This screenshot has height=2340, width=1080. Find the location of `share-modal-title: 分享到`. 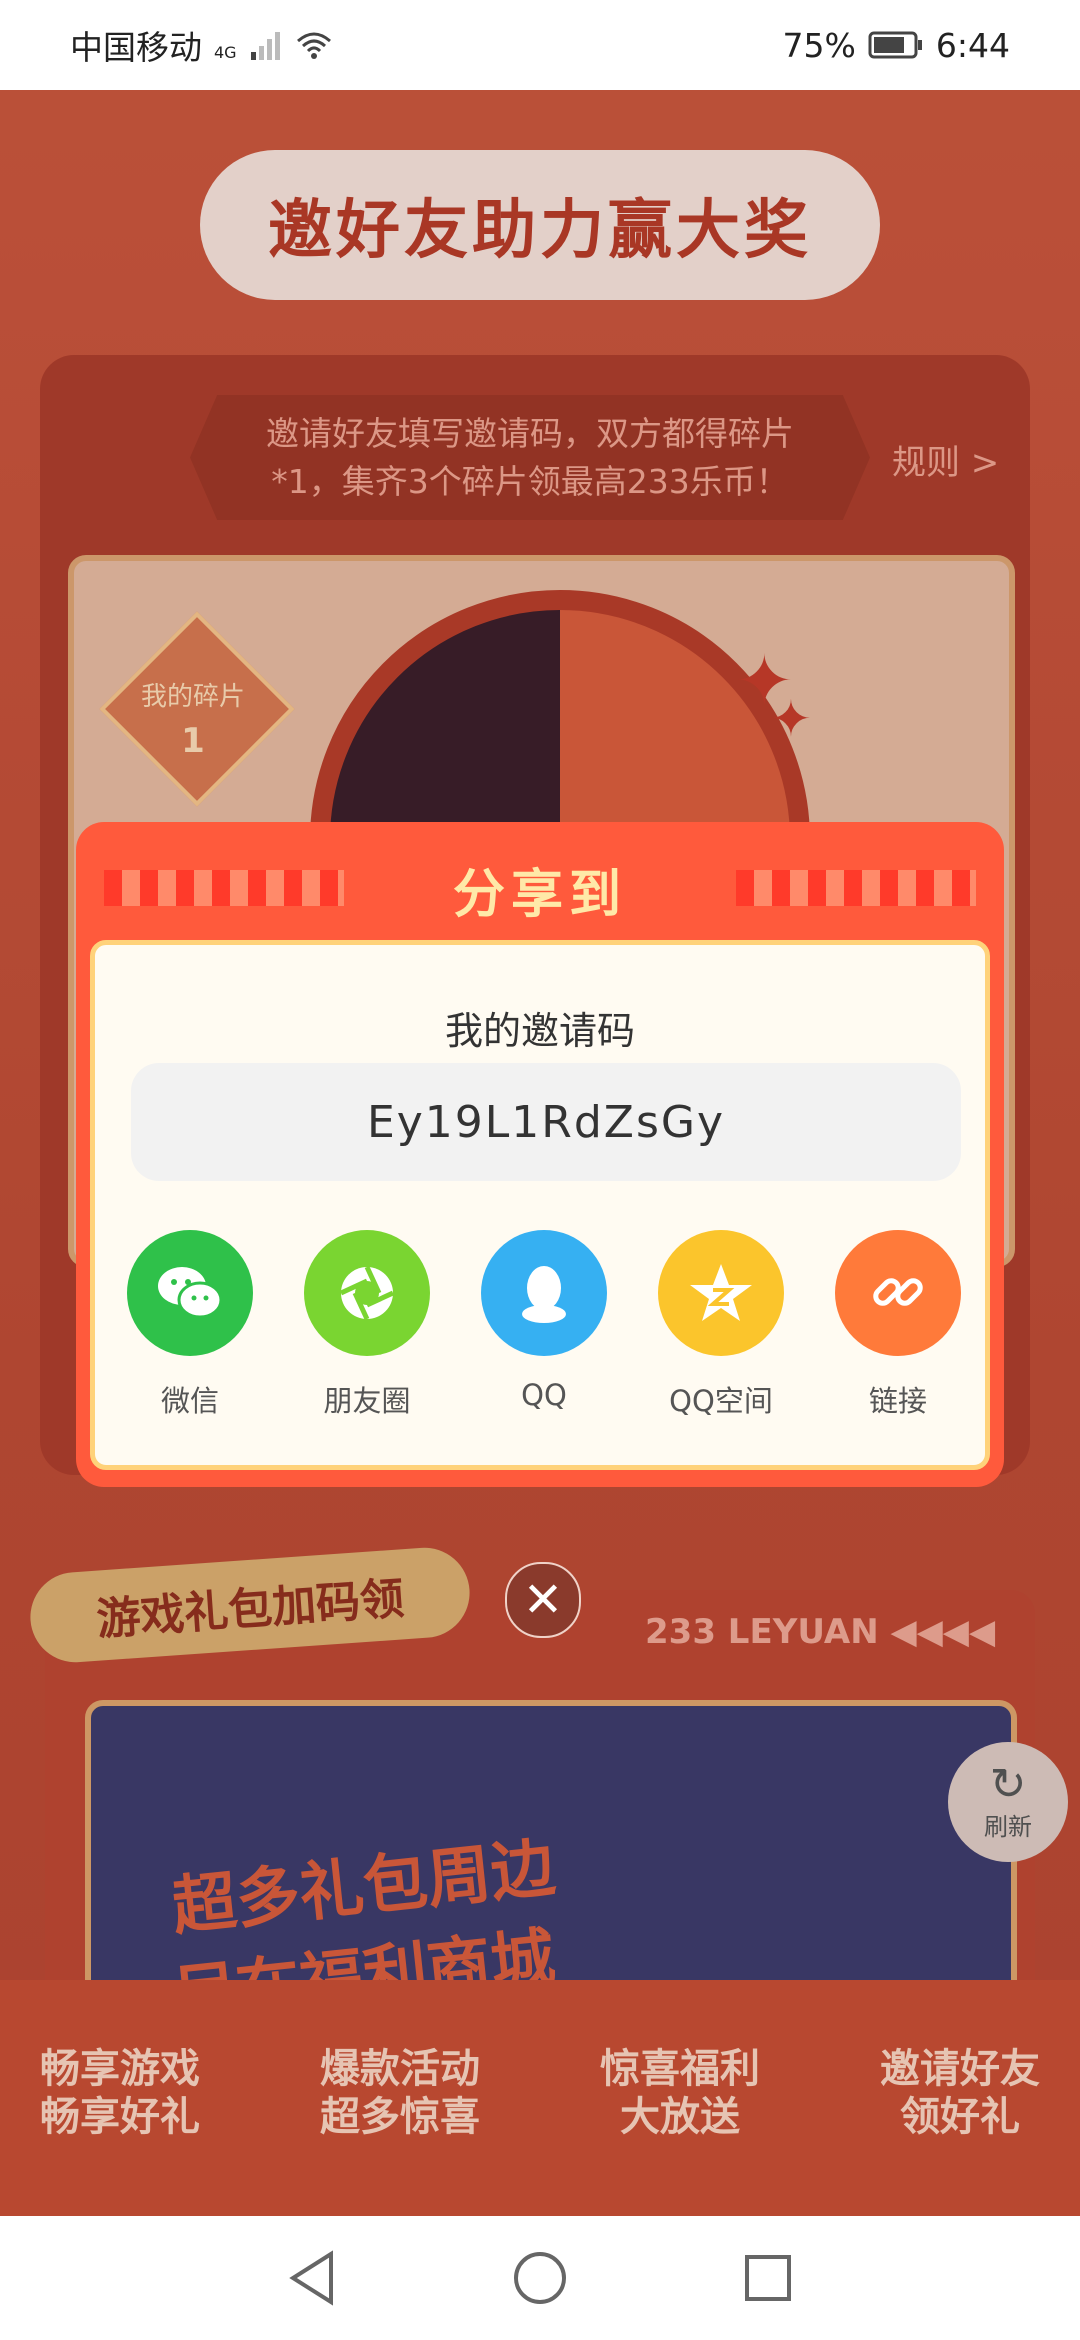

share-modal-title: 分享到 is located at coordinates (539, 895).